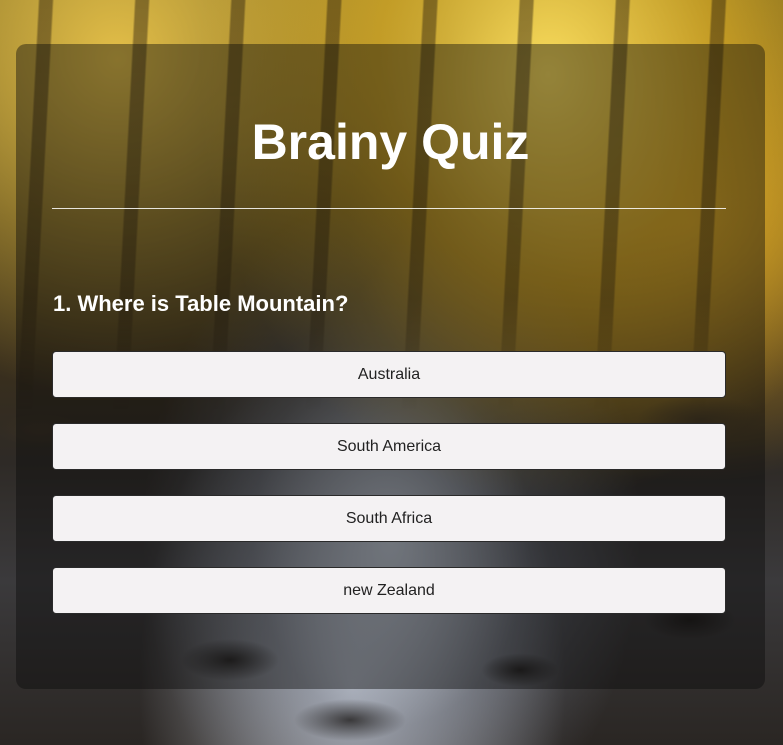 This screenshot has width=783, height=745. I want to click on answer-button-new-zealand: new Zealand, so click(389, 590).